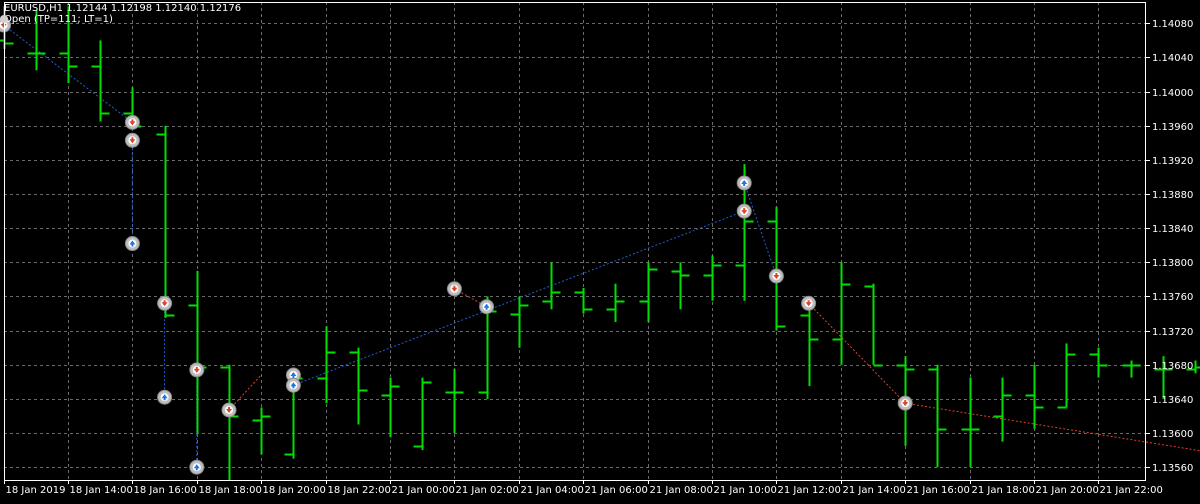 The width and height of the screenshot is (1200, 504). I want to click on y-tick-label: 1.14040, so click(1172, 58).